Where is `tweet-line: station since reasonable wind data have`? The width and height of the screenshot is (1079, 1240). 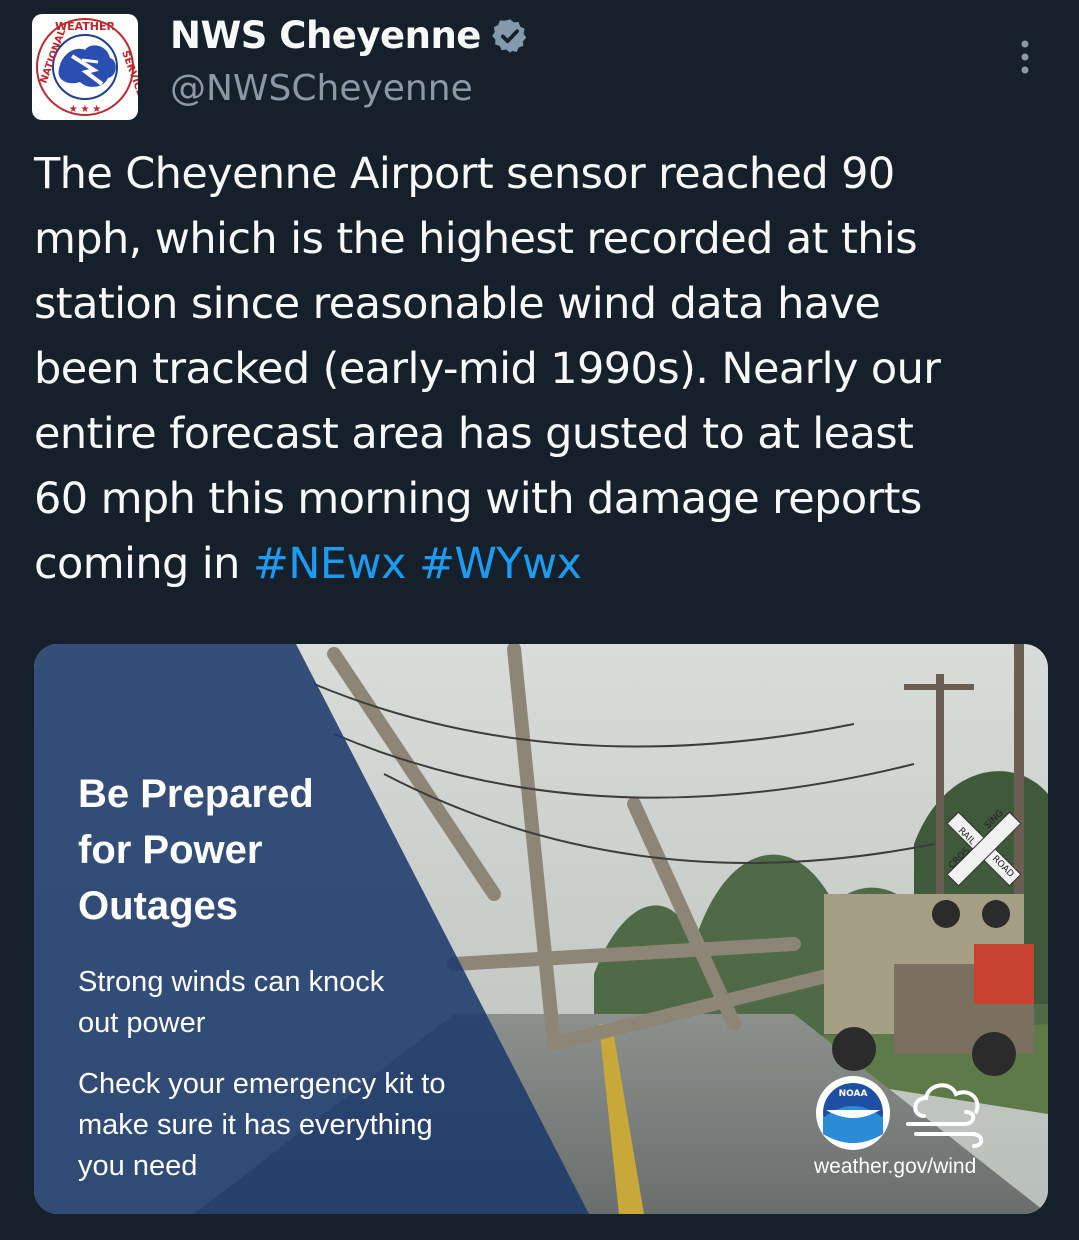 tweet-line: station since reasonable wind data have is located at coordinates (457, 304).